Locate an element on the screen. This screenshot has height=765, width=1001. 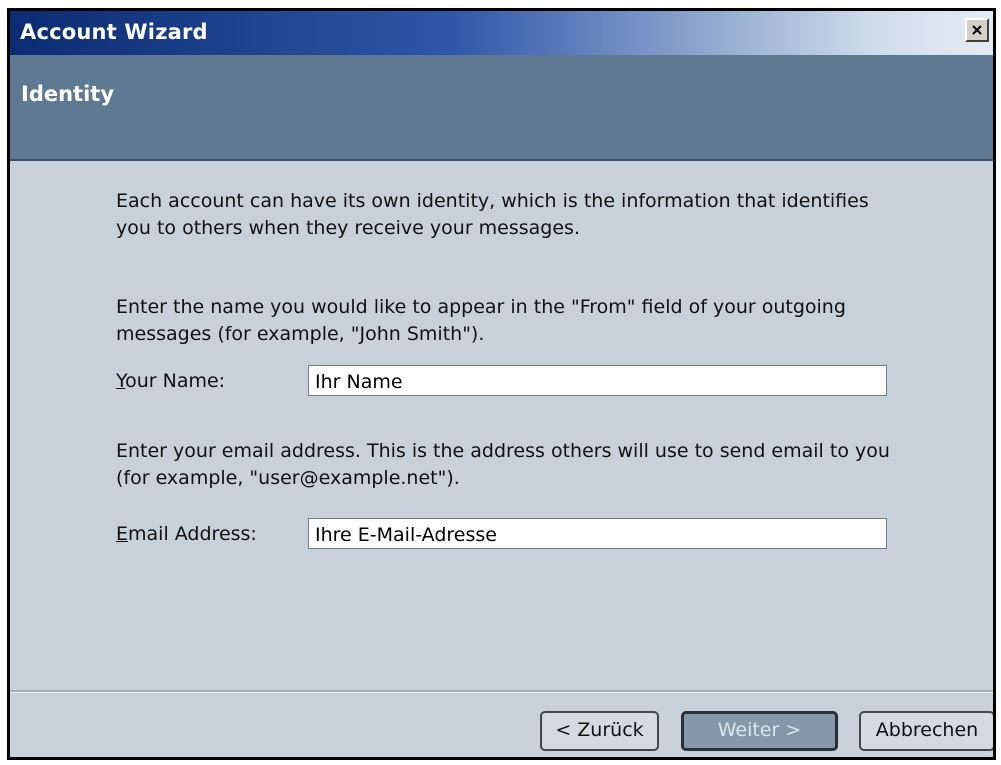
email-address-label-text: mail Address: is located at coordinates (192, 534).